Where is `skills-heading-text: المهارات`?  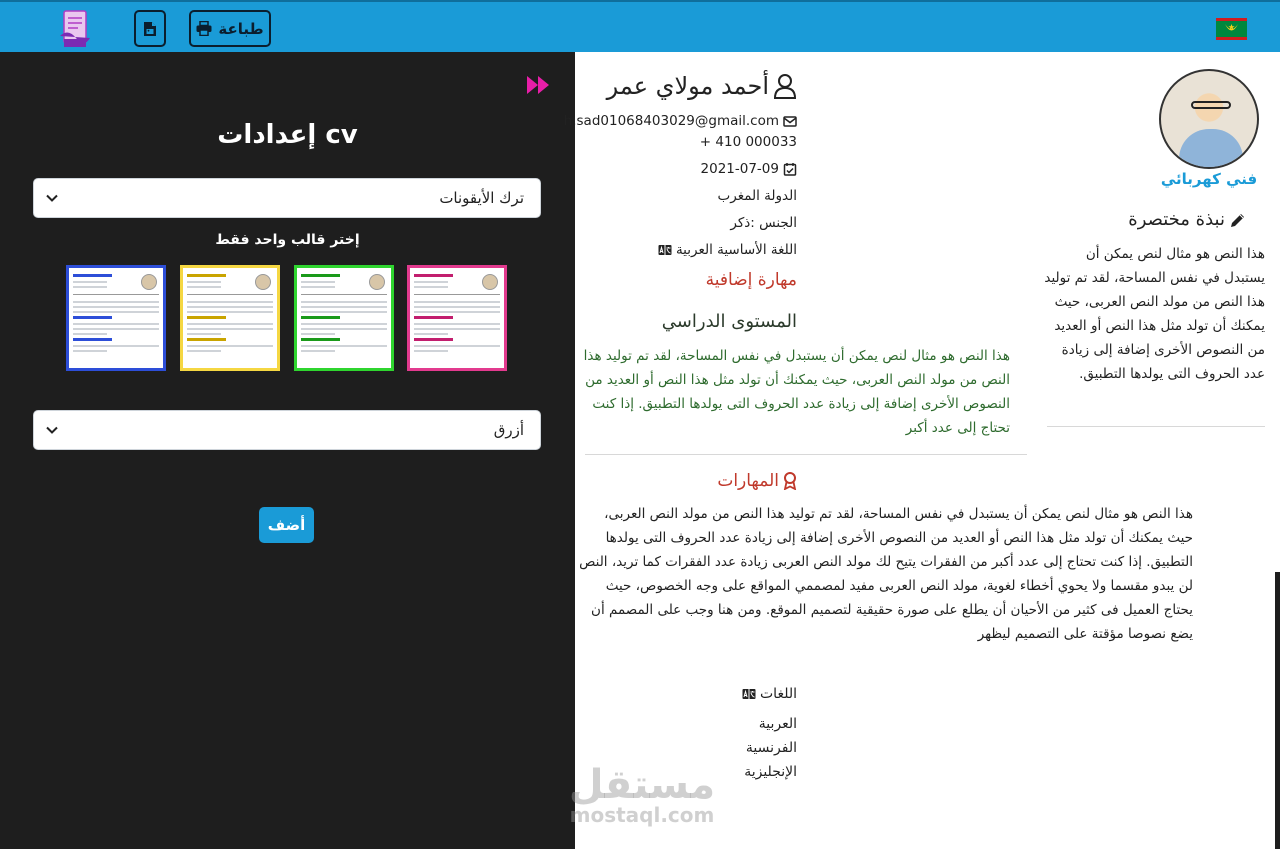 skills-heading-text: المهارات is located at coordinates (748, 481).